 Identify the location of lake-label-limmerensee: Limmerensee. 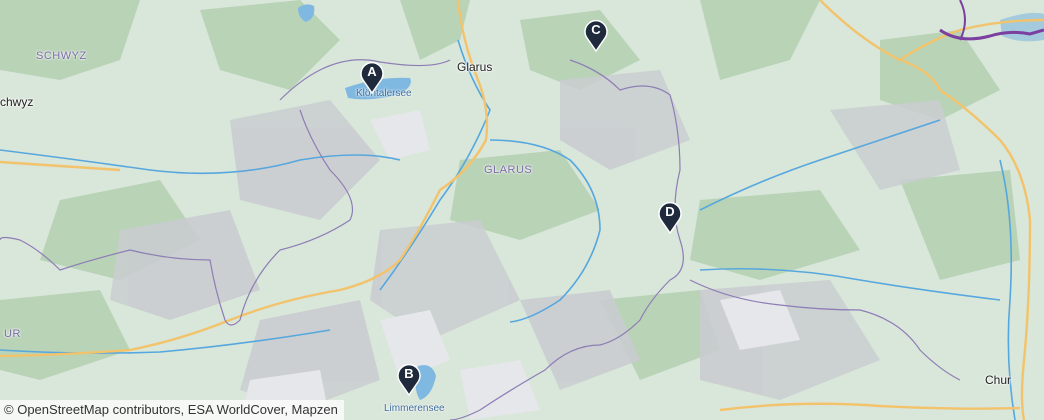
(414, 408).